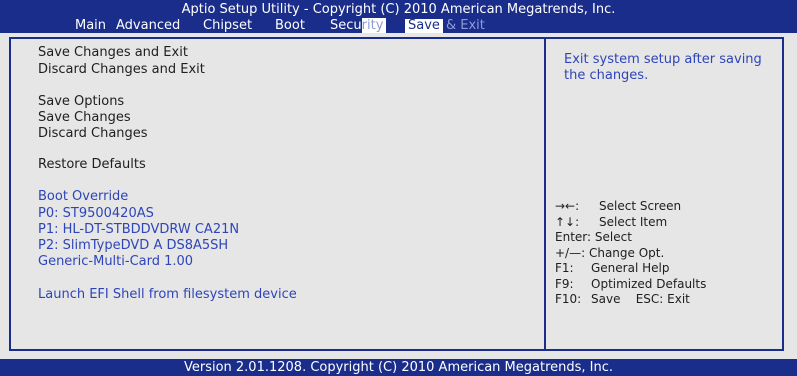 This screenshot has width=797, height=376. Describe the element at coordinates (81, 101) in the screenshot. I see `menu-save-options-heading: Save Options` at that location.